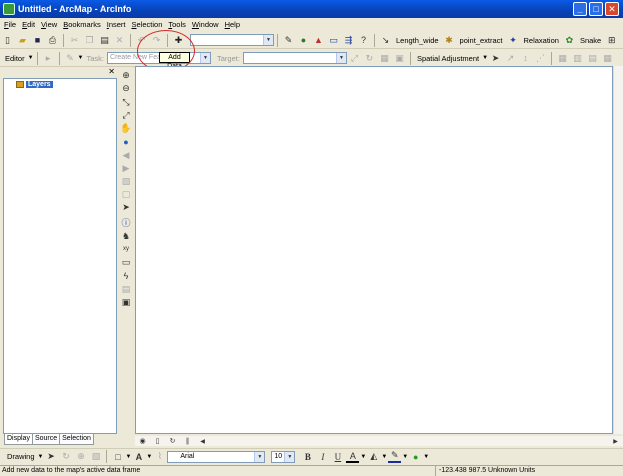 This screenshot has width=623, height=476. Describe the element at coordinates (611, 40) in the screenshot. I see `extra-tool-icon: ⊞` at that location.